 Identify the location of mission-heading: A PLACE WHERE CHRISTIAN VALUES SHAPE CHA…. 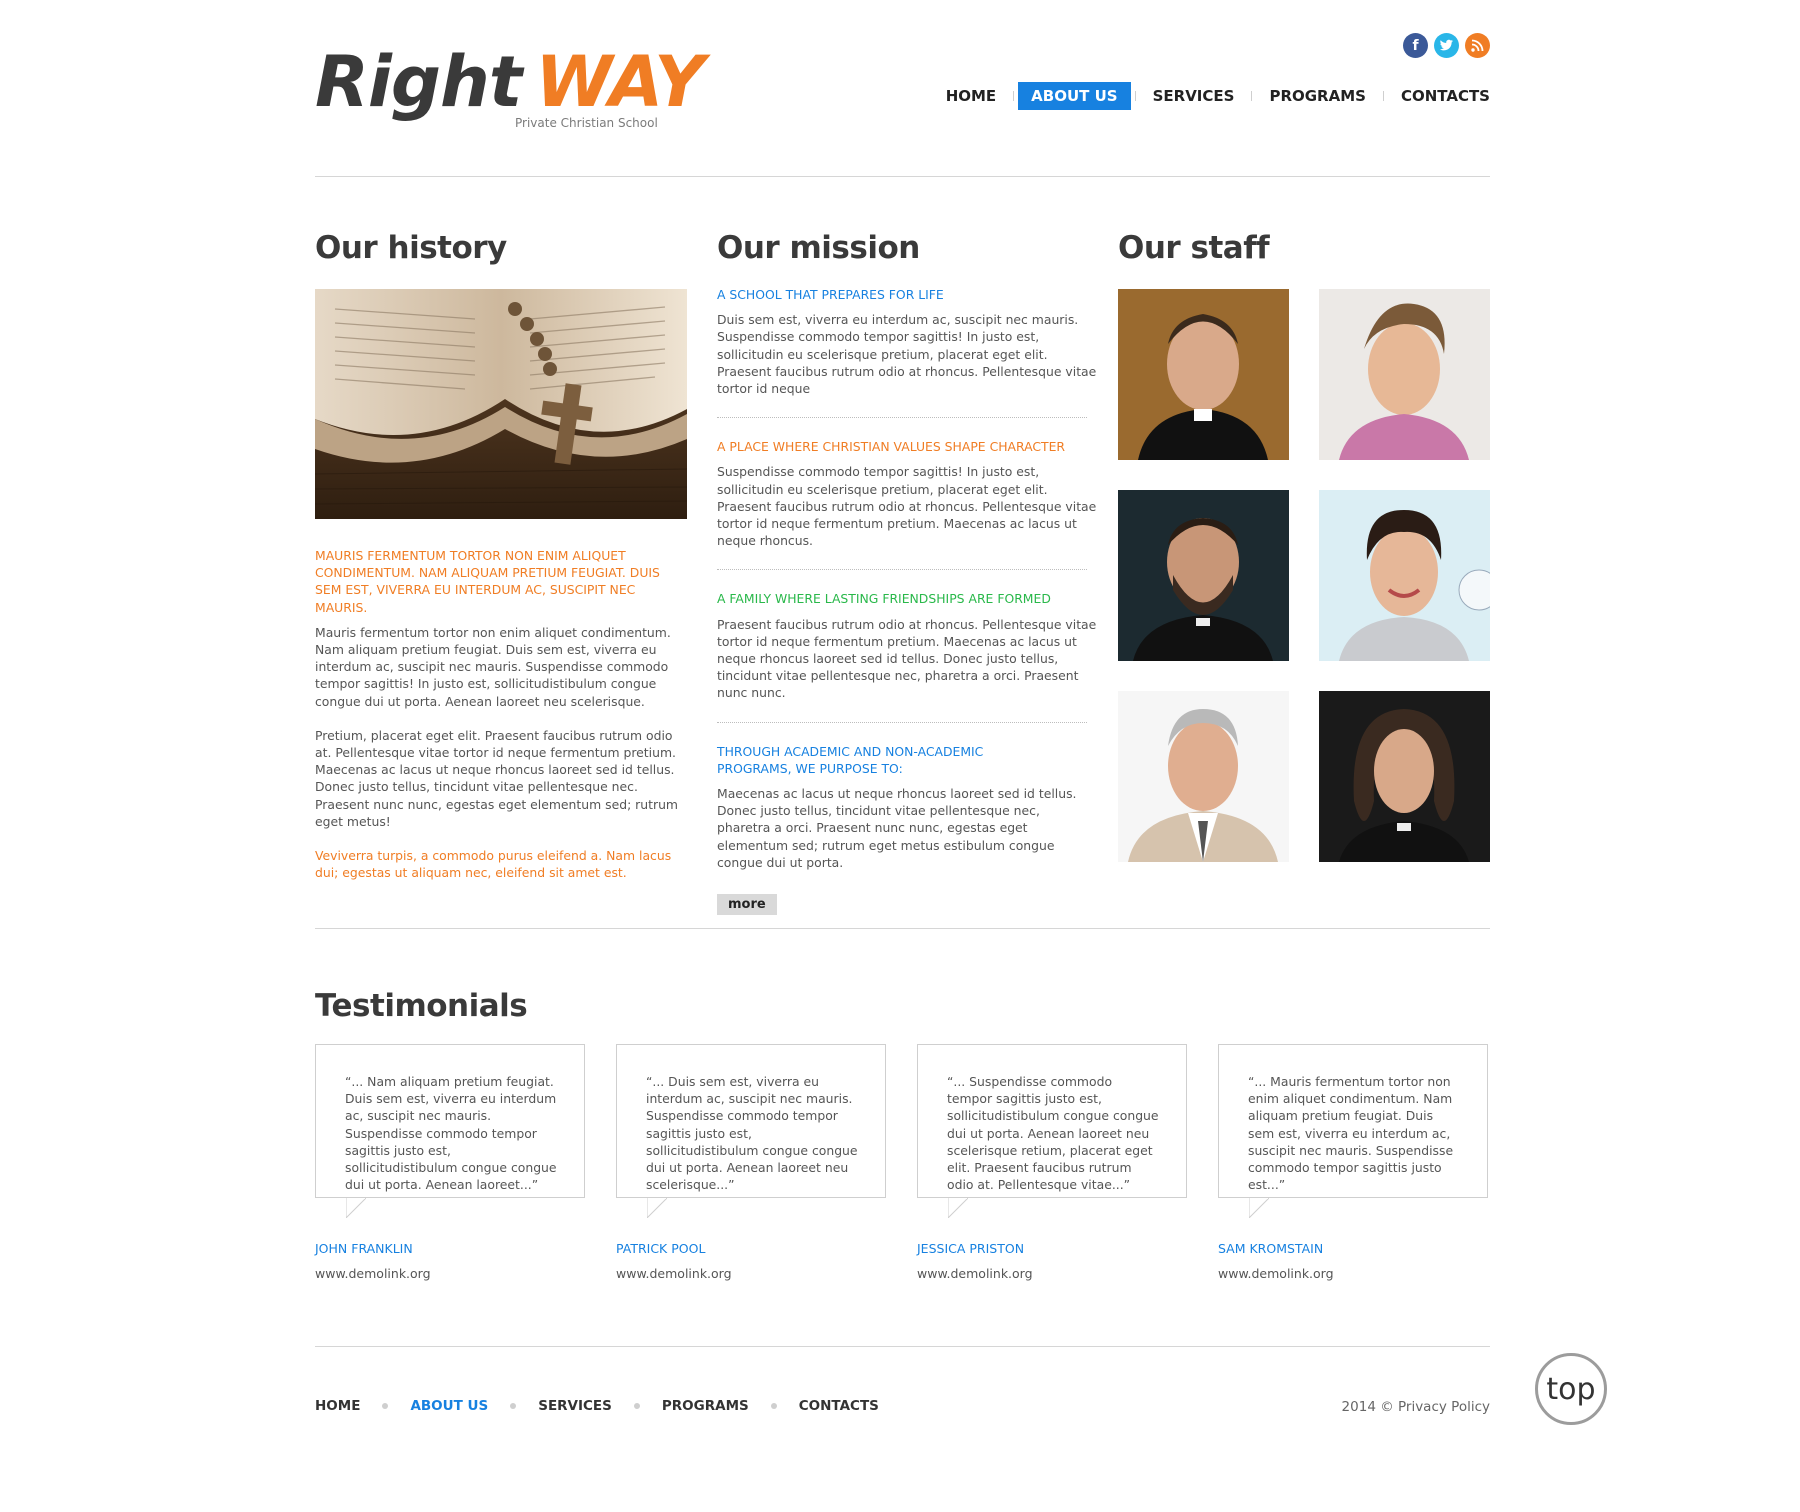
(891, 447).